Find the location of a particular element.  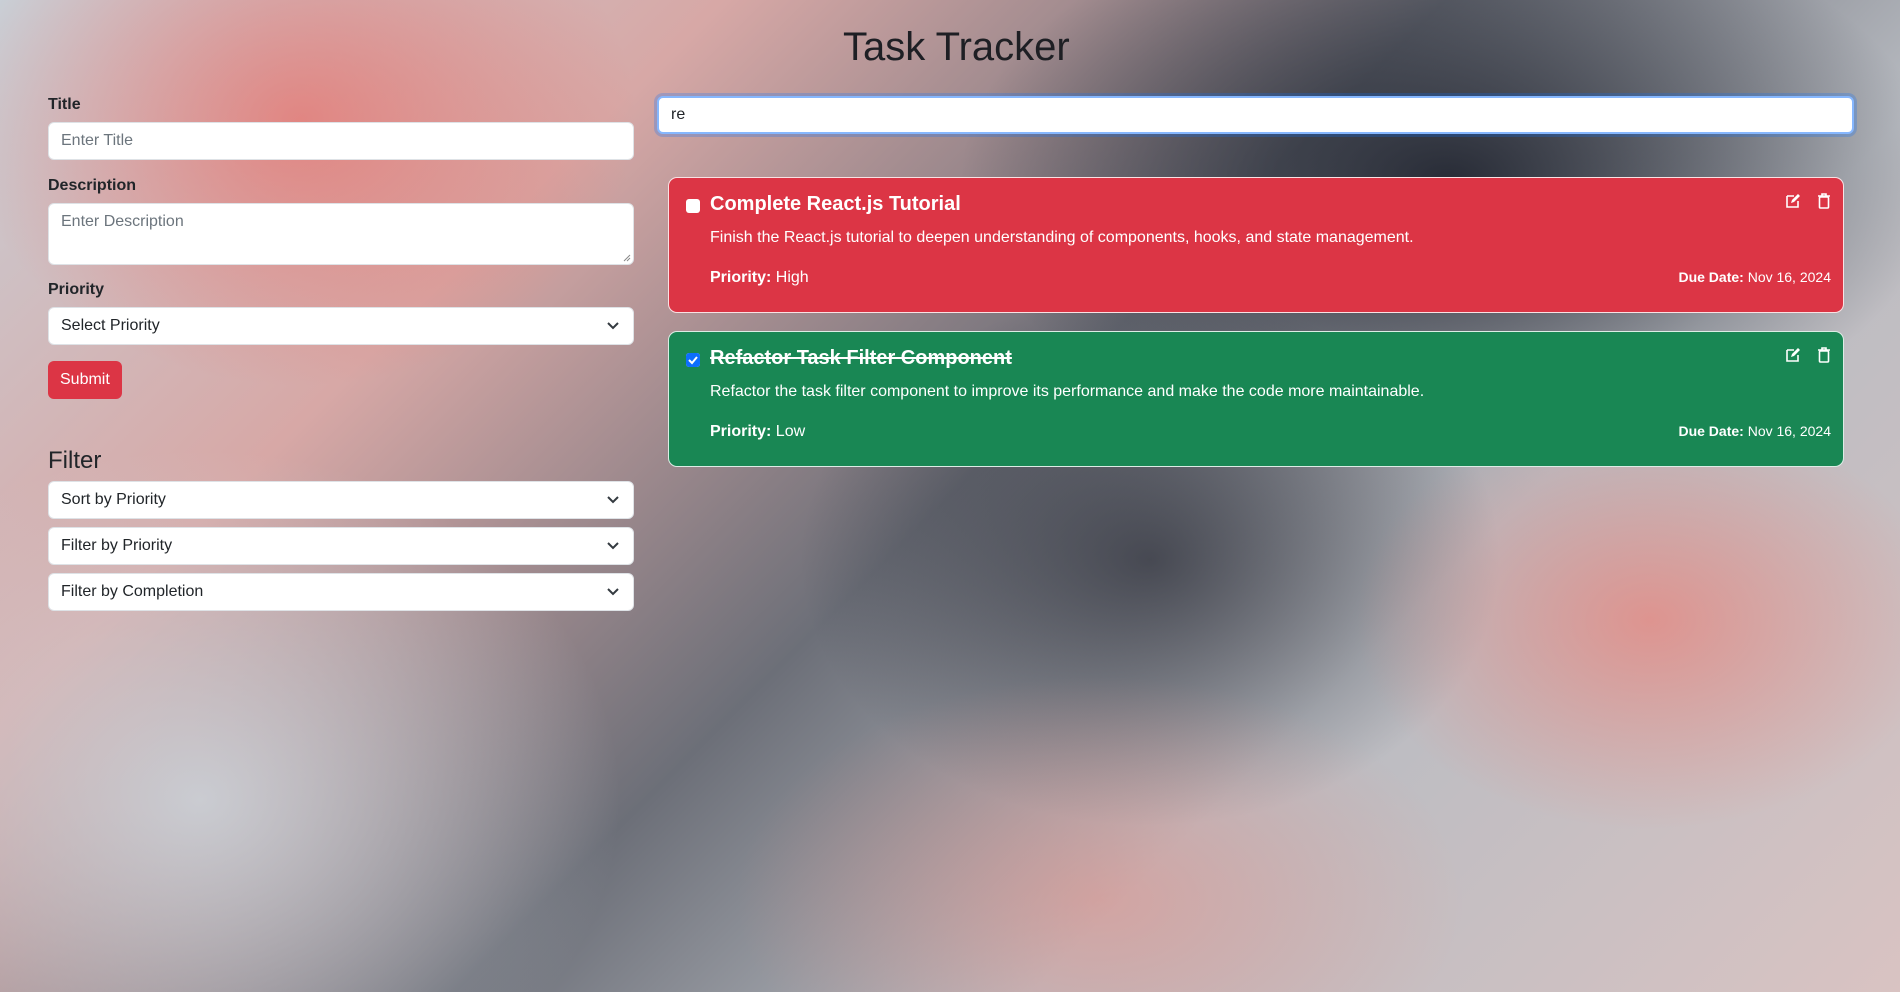

filter-heading: Filter is located at coordinates (75, 460).